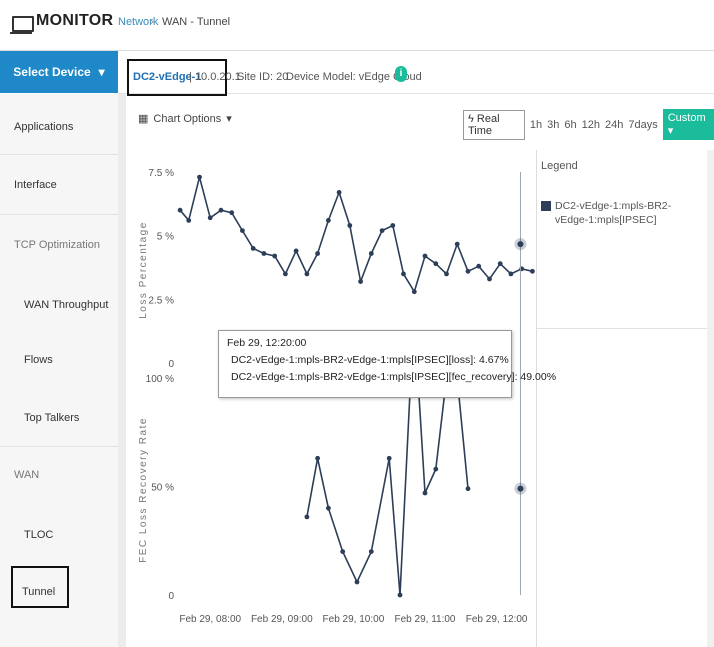  What do you see at coordinates (623, 328) in the screenshot?
I see `legend-divider` at bounding box center [623, 328].